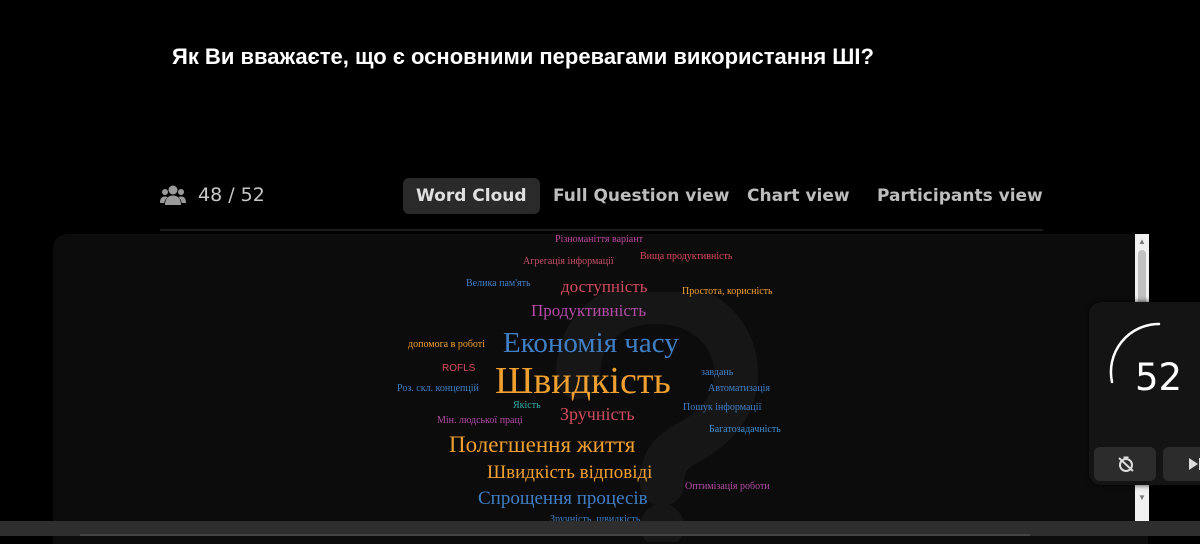 The image size is (1200, 544). I want to click on timer-off-icon, so click(1126, 464).